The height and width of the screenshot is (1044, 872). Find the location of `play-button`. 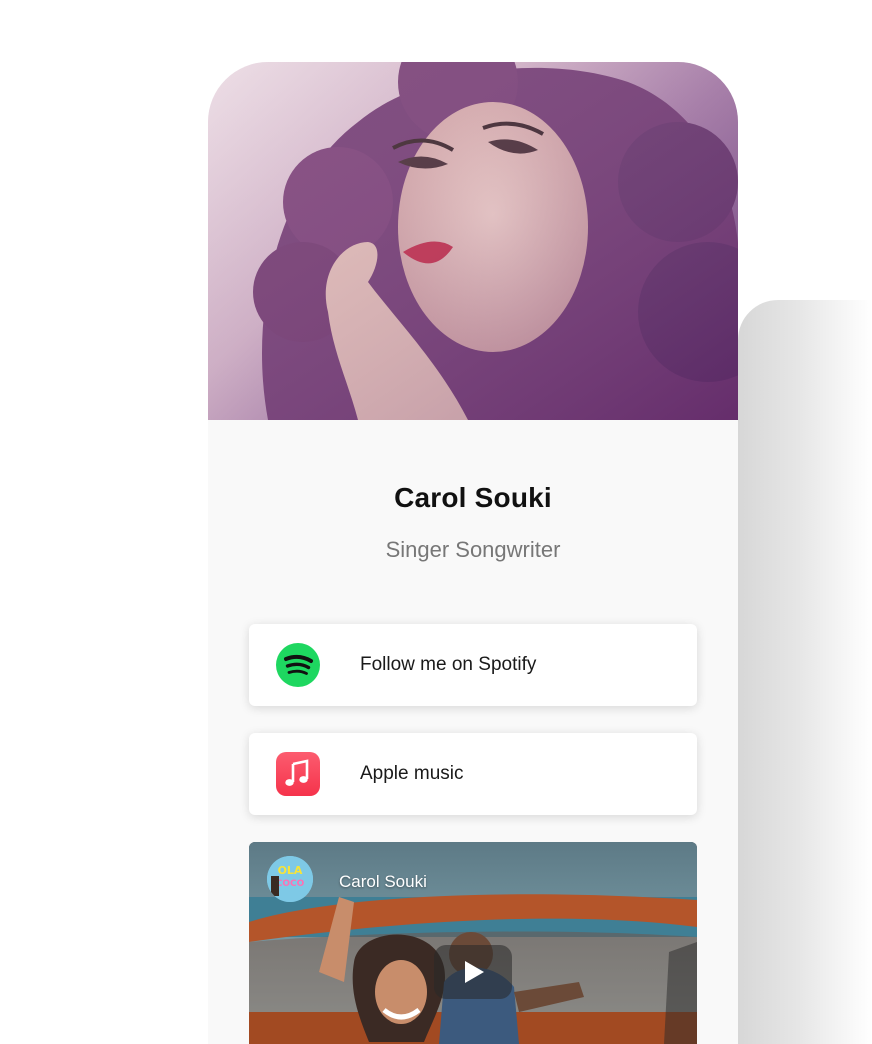

play-button is located at coordinates (473, 972).